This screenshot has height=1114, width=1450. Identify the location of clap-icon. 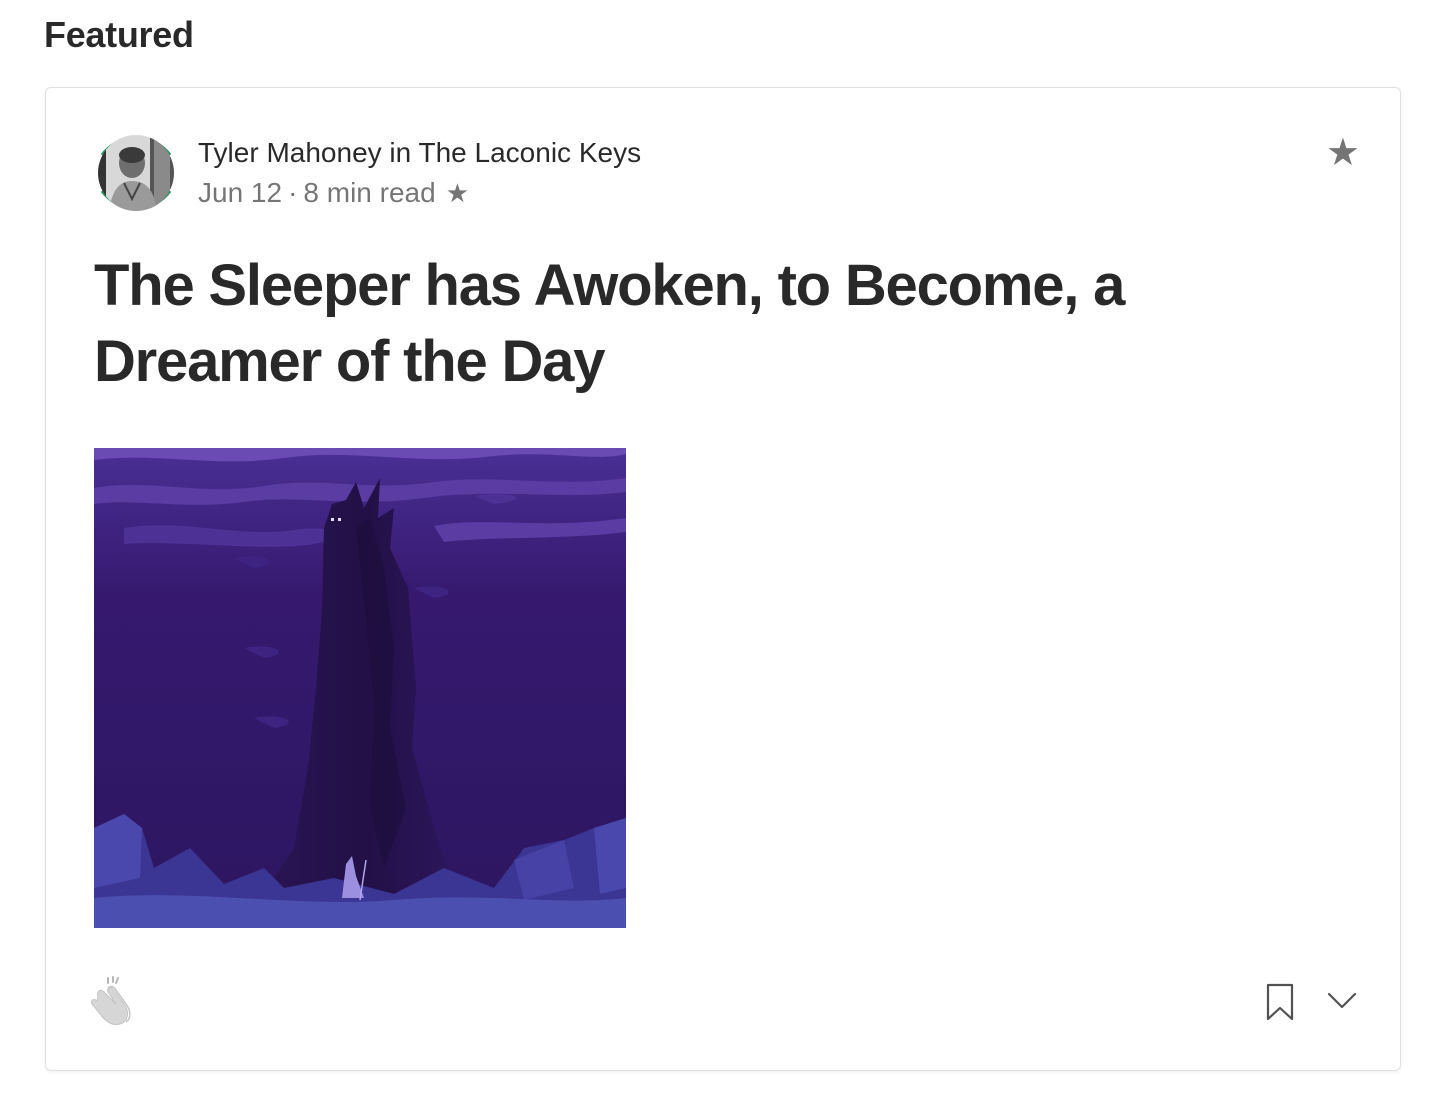
(113, 1001).